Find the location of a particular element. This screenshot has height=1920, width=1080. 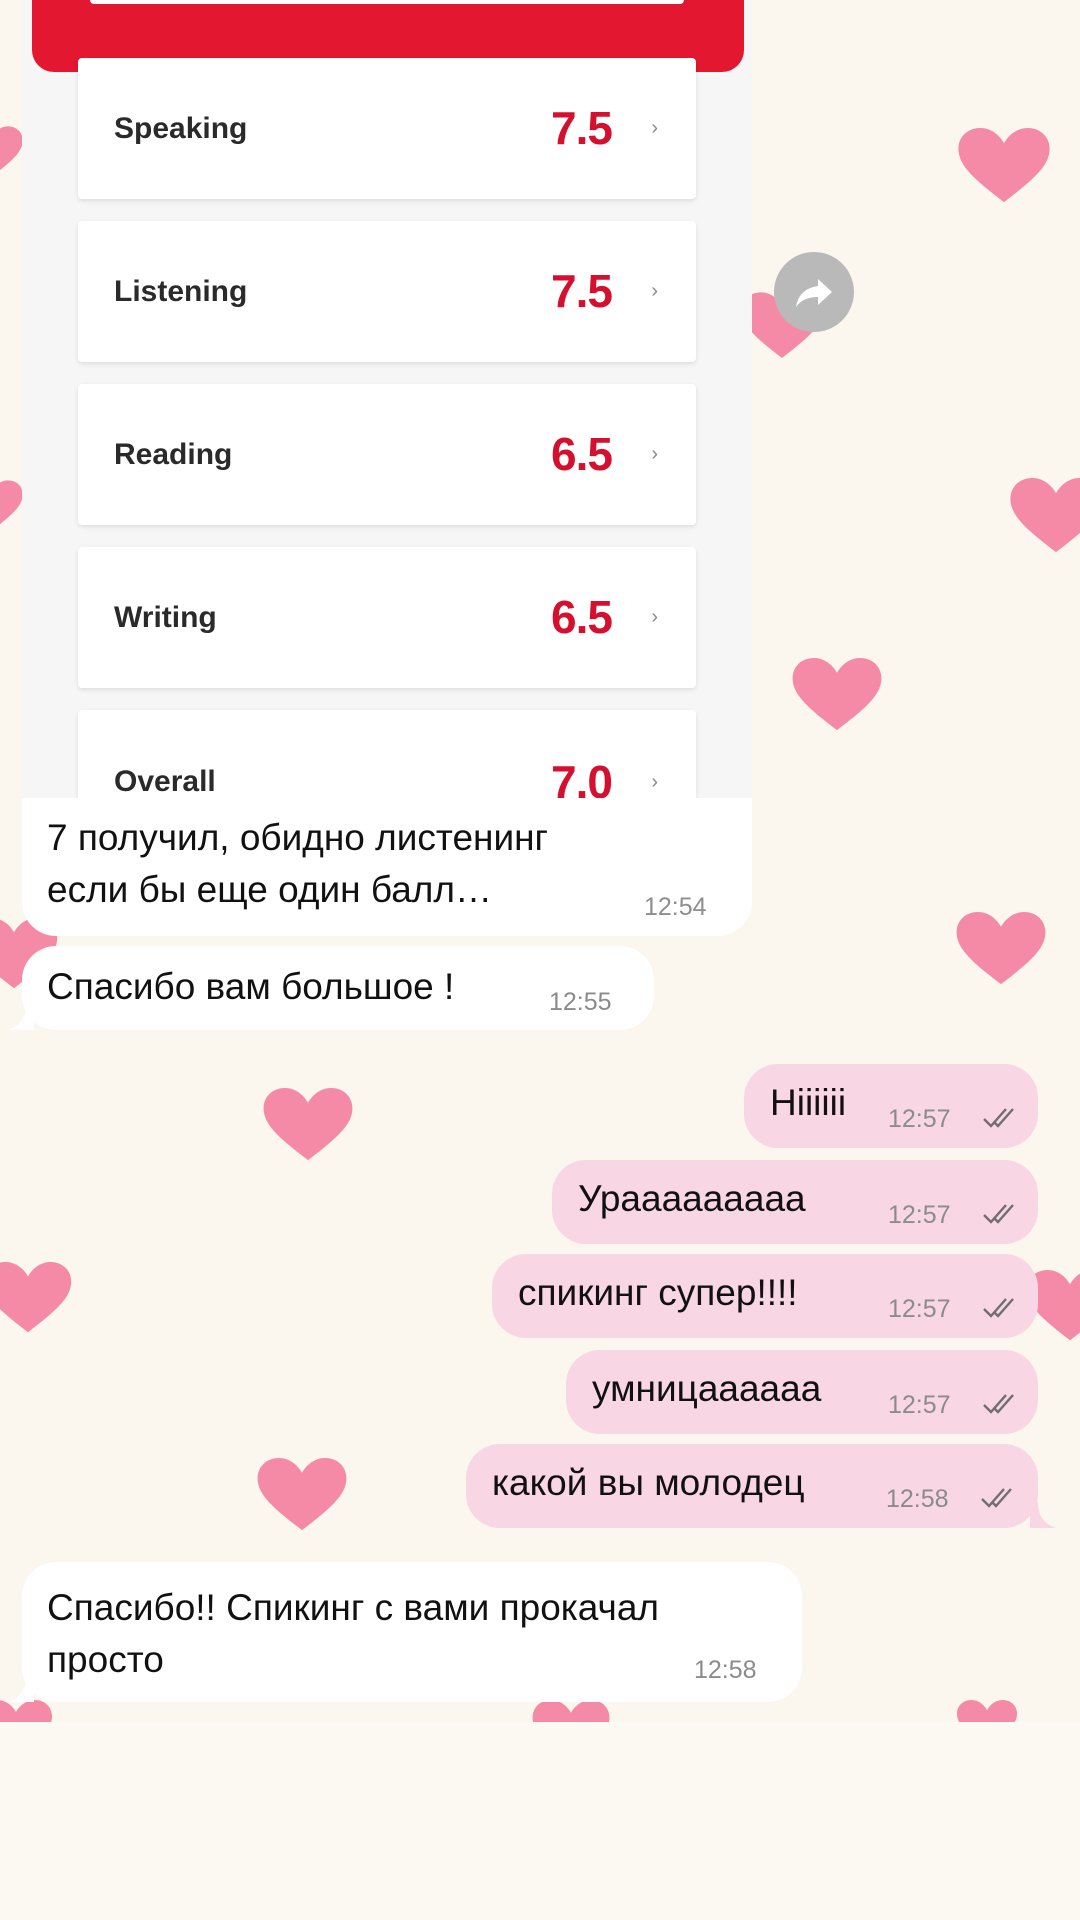

score-label: Listening is located at coordinates (181, 291).